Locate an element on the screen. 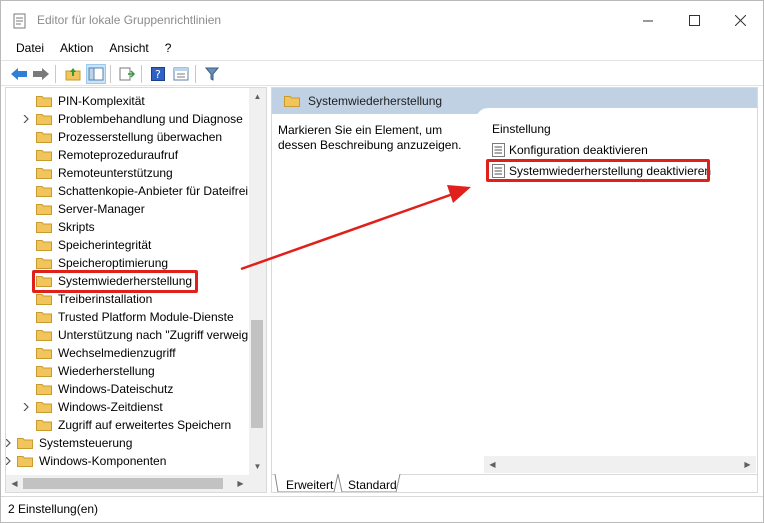  menu-bar: Datei Aktion Ansicht ? is located at coordinates (382, 49).